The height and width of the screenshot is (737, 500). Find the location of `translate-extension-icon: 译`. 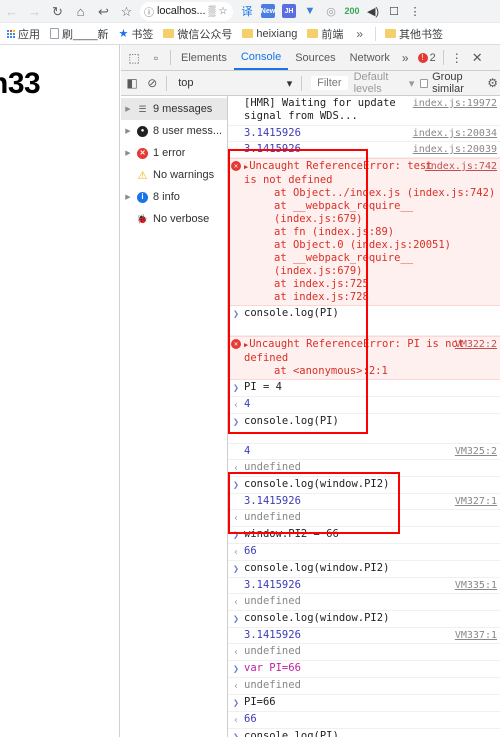

translate-extension-icon: 译 is located at coordinates (247, 11).